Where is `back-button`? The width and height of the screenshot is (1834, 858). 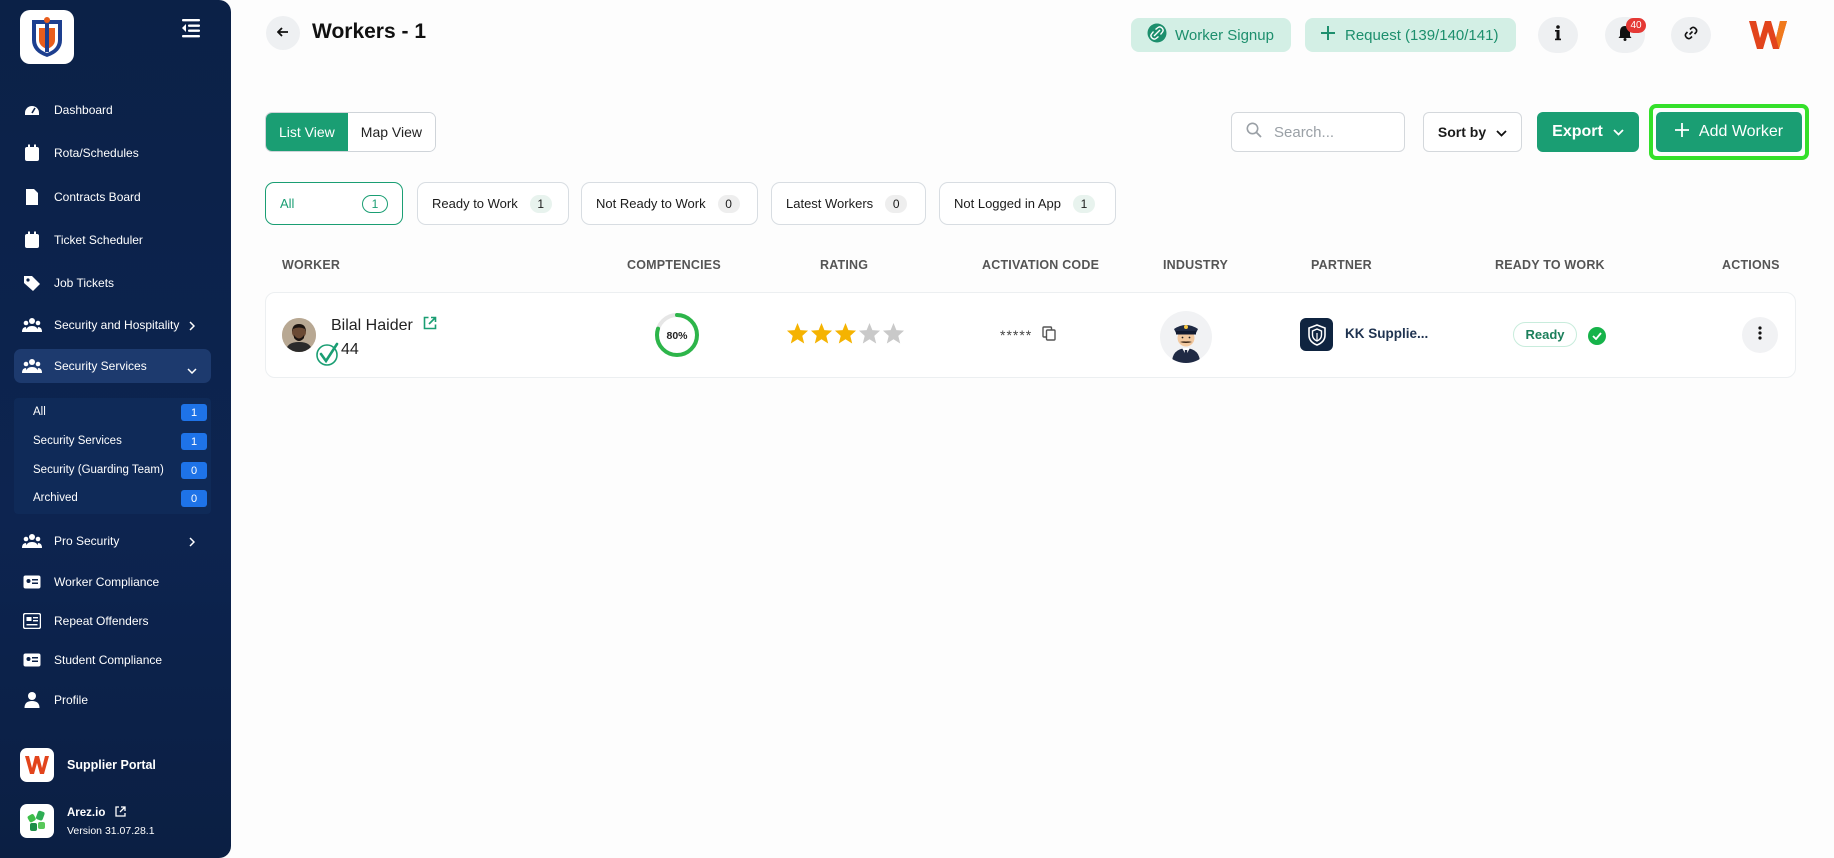
back-button is located at coordinates (283, 33).